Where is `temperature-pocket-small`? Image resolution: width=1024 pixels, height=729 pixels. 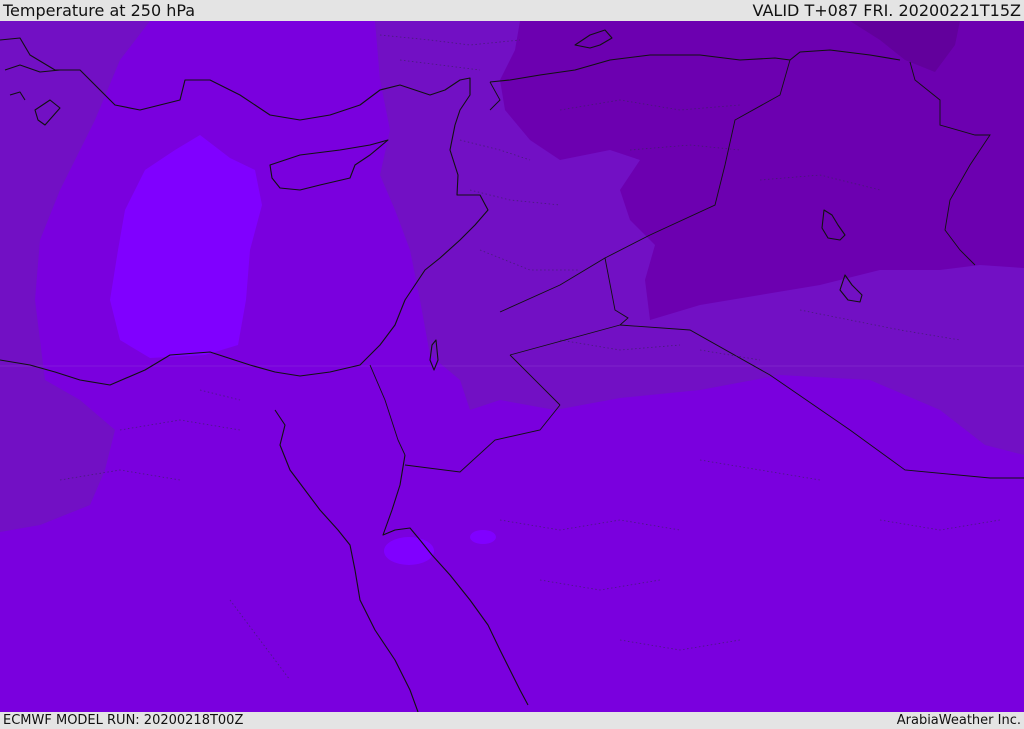 temperature-pocket-small is located at coordinates (483, 537).